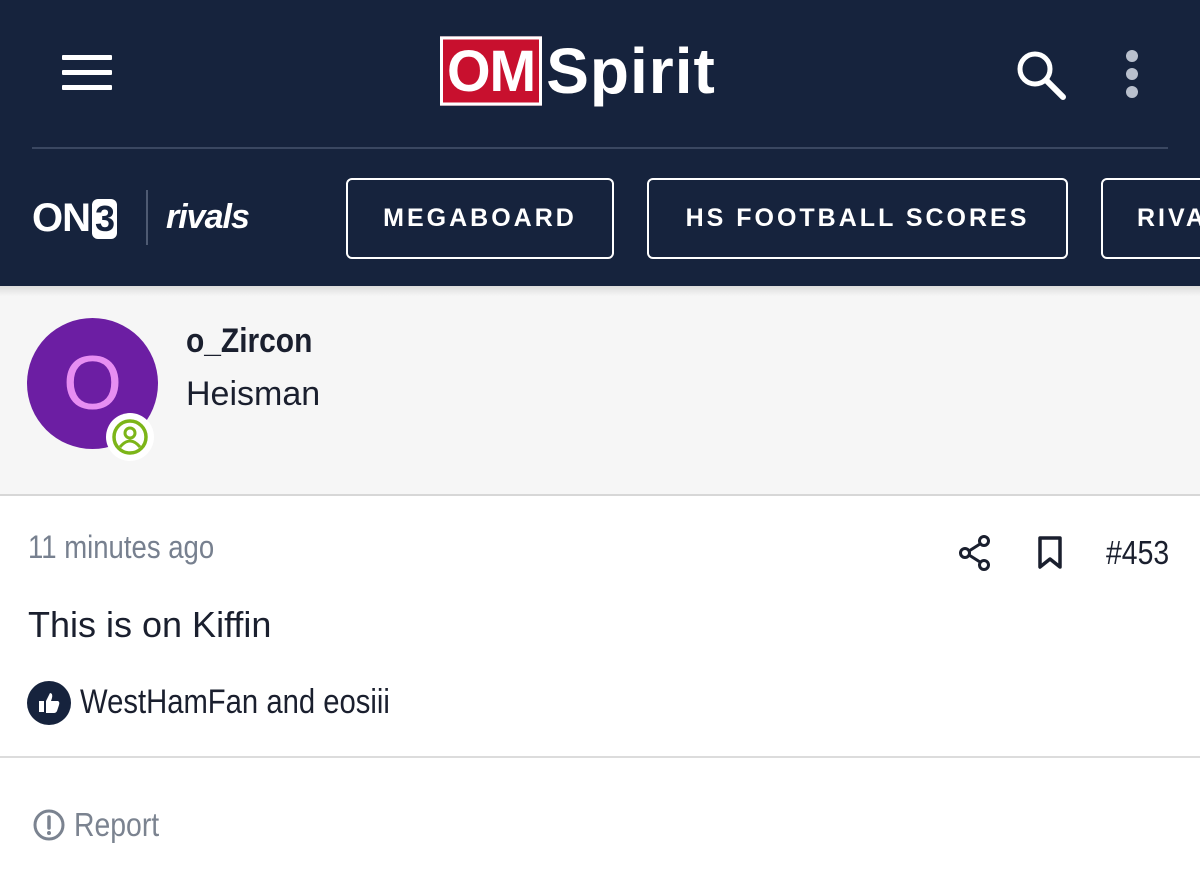 The width and height of the screenshot is (1200, 869). I want to click on logo-om: OM, so click(491, 71).